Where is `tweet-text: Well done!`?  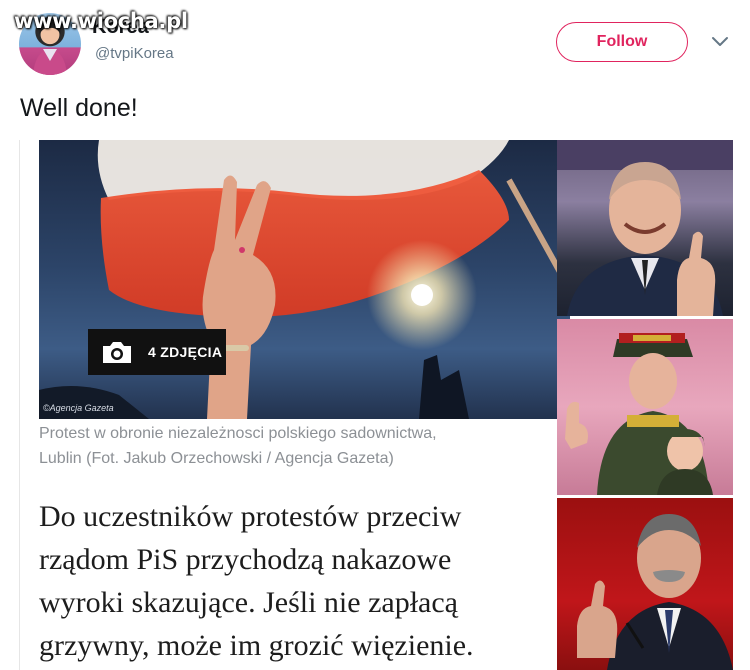 tweet-text: Well done! is located at coordinates (79, 108).